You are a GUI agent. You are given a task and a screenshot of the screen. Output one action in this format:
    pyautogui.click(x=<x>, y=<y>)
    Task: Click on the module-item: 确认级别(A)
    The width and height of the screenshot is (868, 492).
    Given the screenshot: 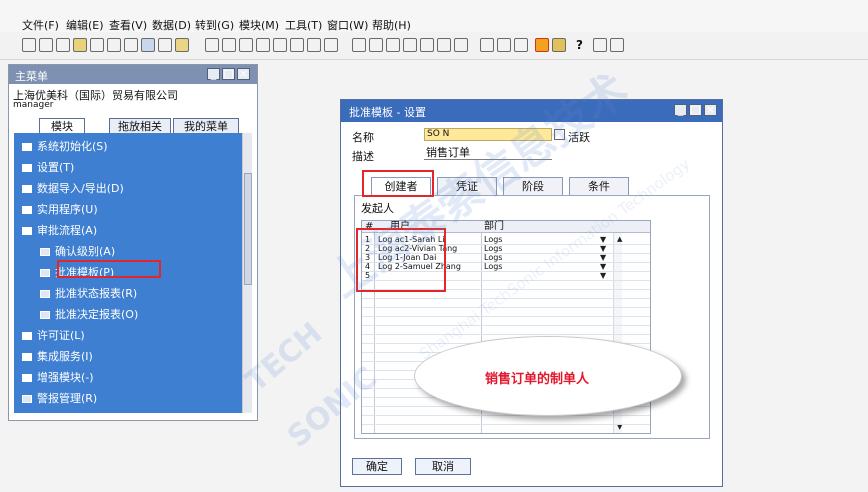 What is the action you would take?
    pyautogui.click(x=64, y=252)
    